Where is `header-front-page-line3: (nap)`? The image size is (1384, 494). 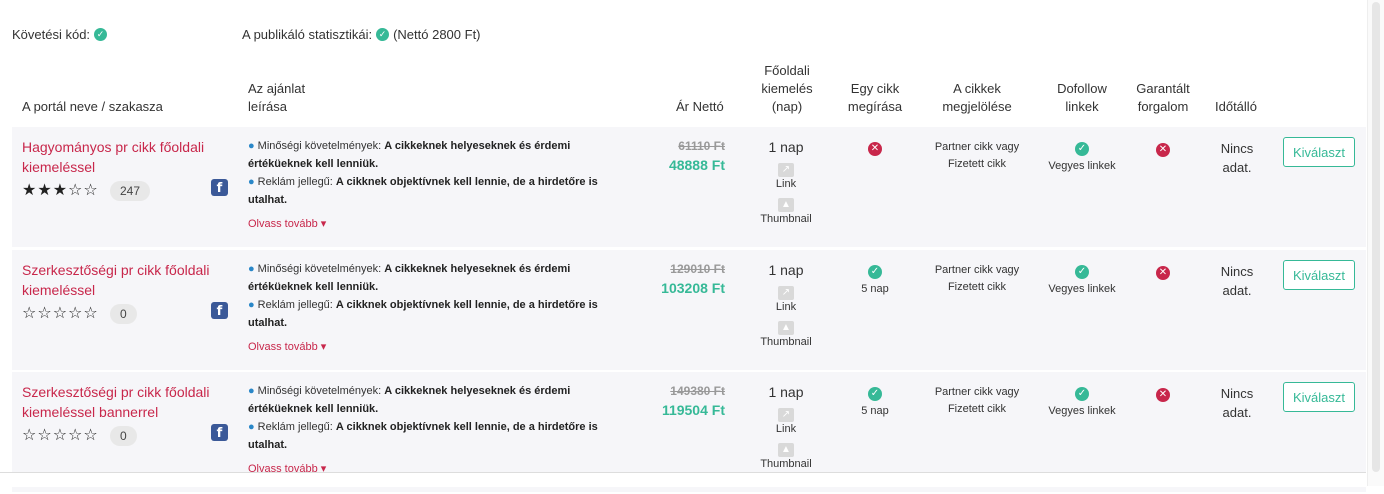 header-front-page-line3: (nap) is located at coordinates (787, 106).